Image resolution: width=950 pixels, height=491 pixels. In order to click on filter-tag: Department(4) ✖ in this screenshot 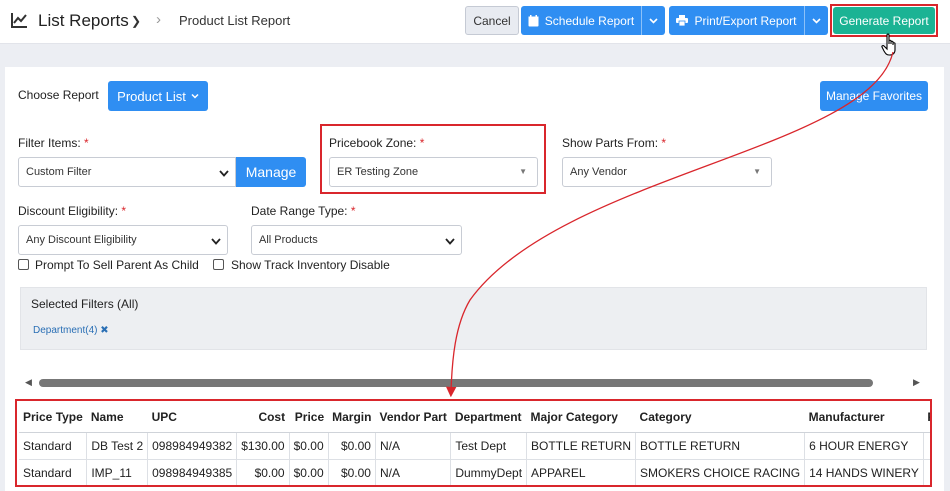, I will do `click(71, 330)`.